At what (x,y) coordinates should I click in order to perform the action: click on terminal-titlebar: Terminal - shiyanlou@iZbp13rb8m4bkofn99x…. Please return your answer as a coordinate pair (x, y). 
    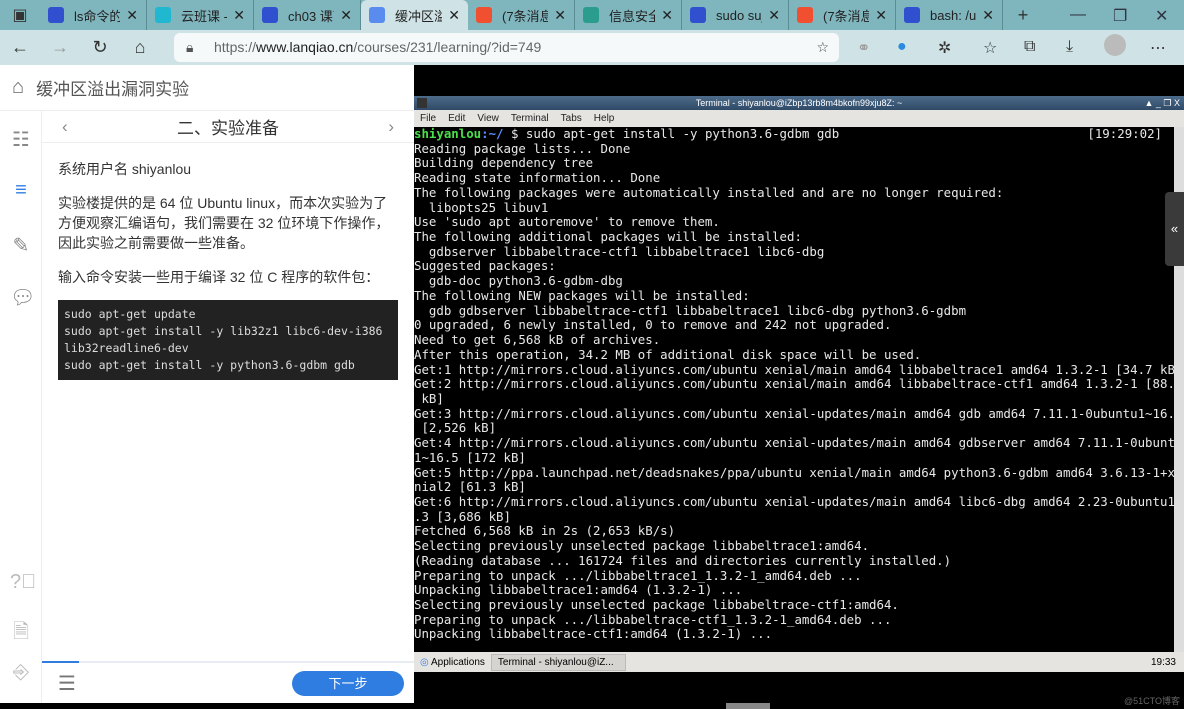
    Looking at the image, I should click on (799, 103).